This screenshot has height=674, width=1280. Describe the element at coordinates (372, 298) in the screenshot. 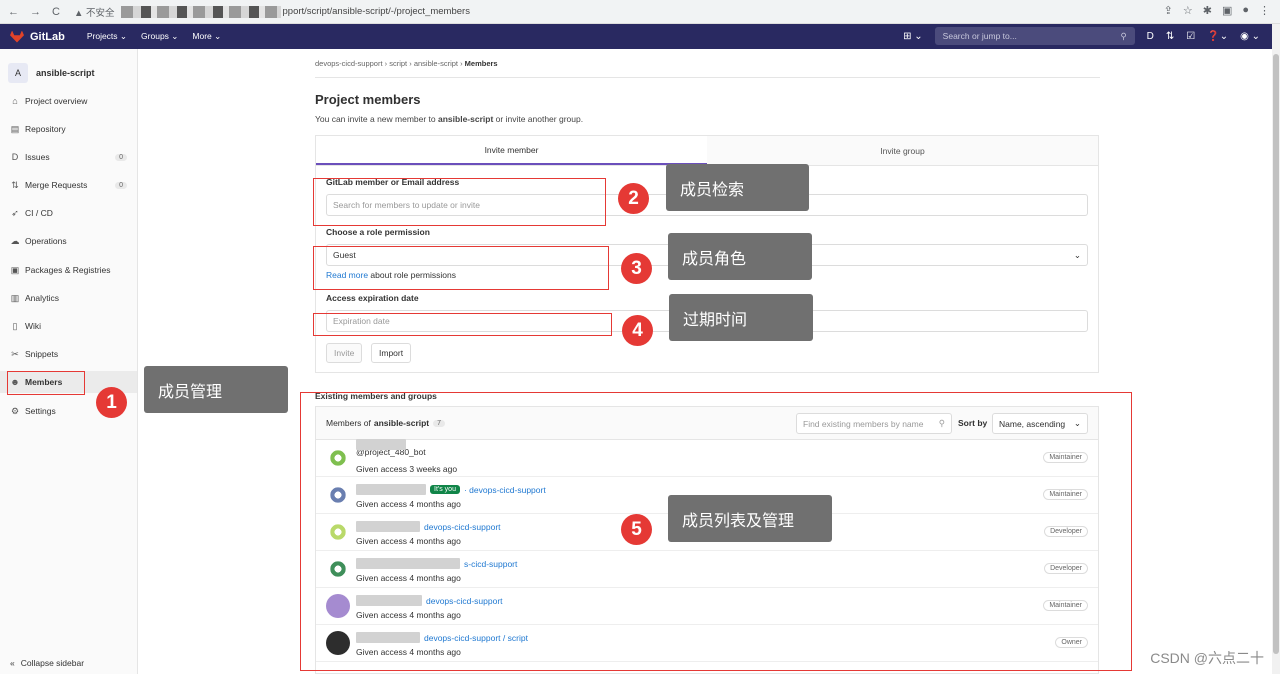

I see `expiry-field-label: Access expiration date` at that location.